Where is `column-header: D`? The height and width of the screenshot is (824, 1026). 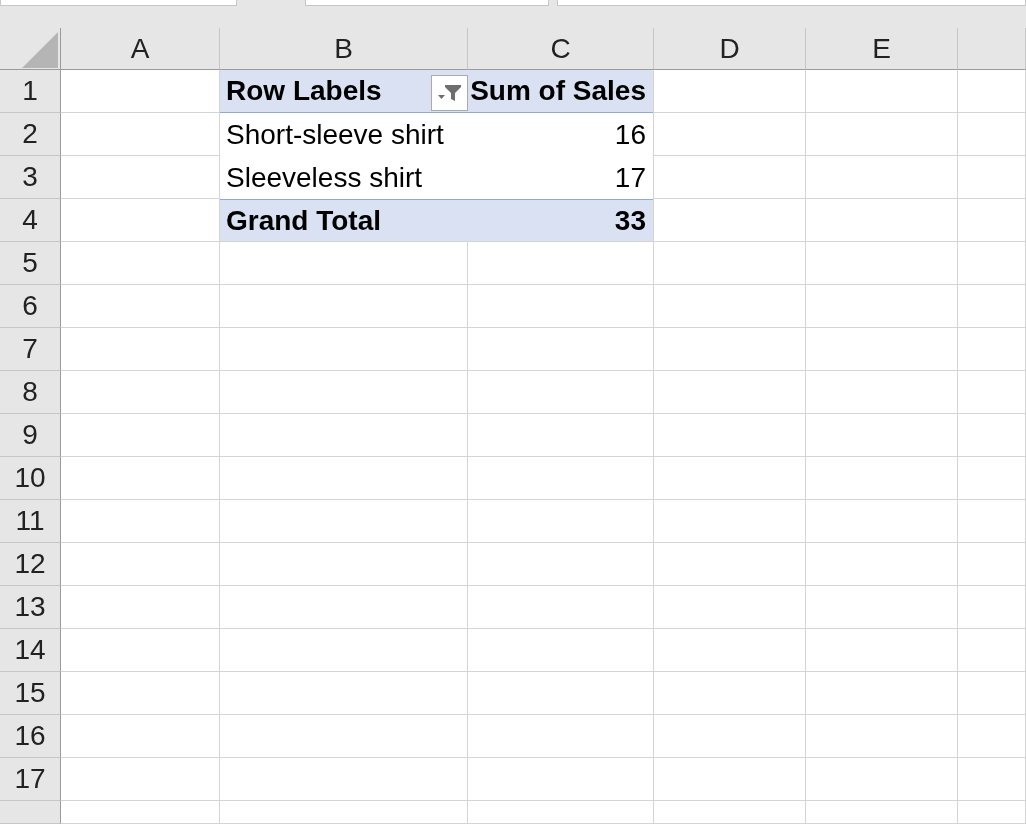 column-header: D is located at coordinates (730, 49).